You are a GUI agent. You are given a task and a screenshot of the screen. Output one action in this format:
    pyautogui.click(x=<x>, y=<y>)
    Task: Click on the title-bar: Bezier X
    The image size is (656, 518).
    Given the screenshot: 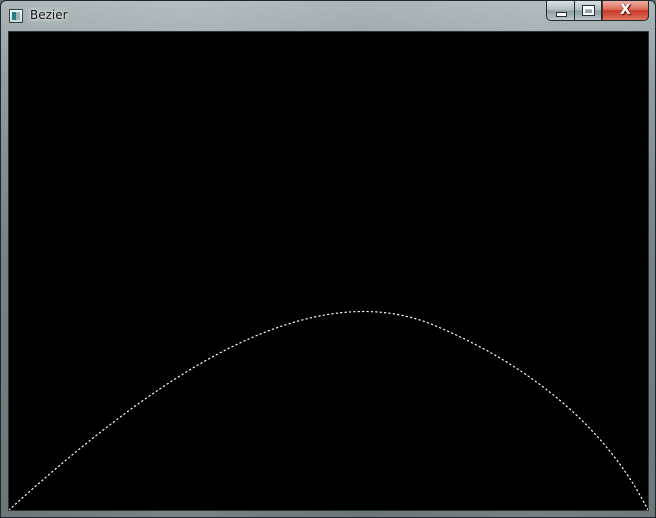 What is the action you would take?
    pyautogui.click(x=328, y=16)
    